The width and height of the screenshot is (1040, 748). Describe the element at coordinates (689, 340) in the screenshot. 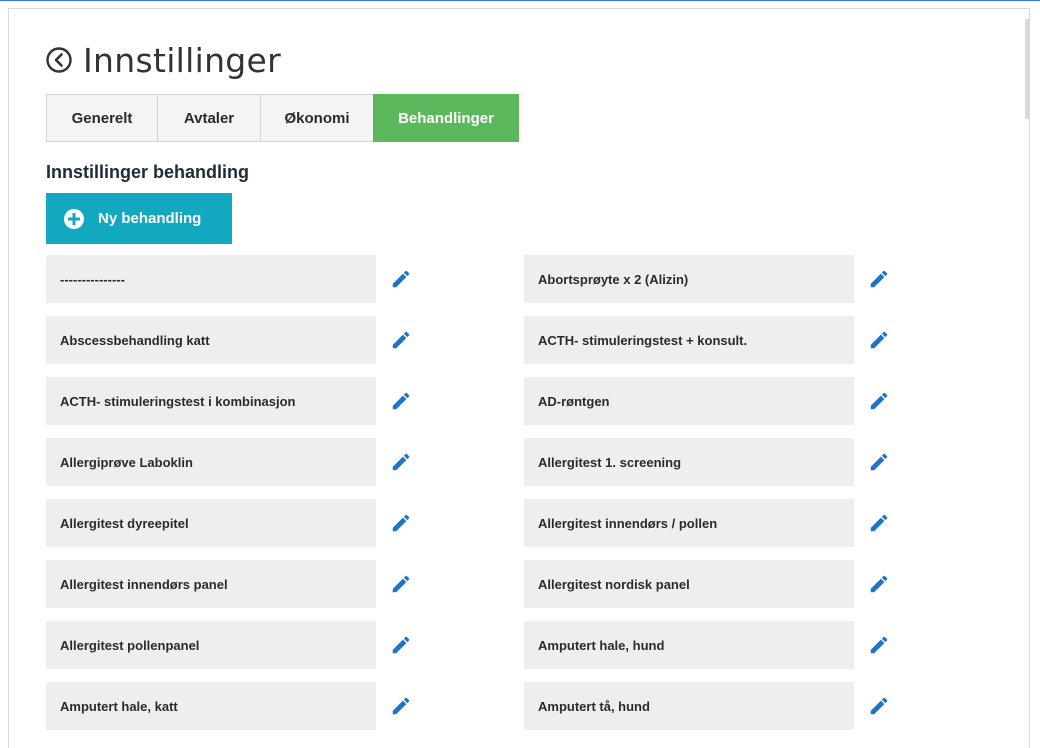

I see `treatment-item: ACTH- stimuleringstest + konsult.` at that location.